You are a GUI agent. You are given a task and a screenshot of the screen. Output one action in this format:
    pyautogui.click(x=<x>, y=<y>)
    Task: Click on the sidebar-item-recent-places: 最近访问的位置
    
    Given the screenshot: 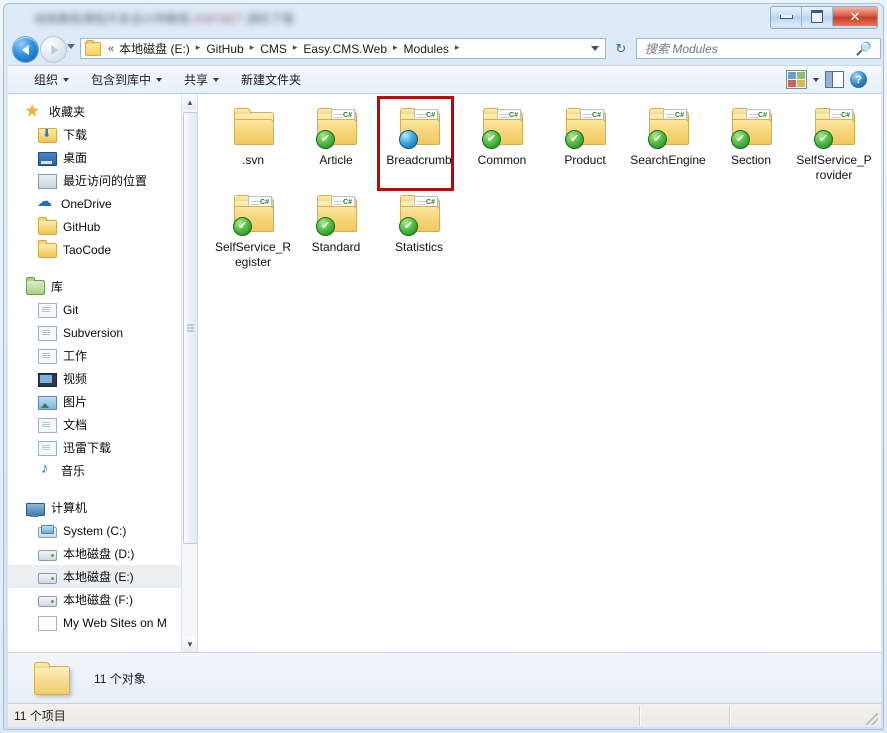 What is the action you would take?
    pyautogui.click(x=102, y=180)
    